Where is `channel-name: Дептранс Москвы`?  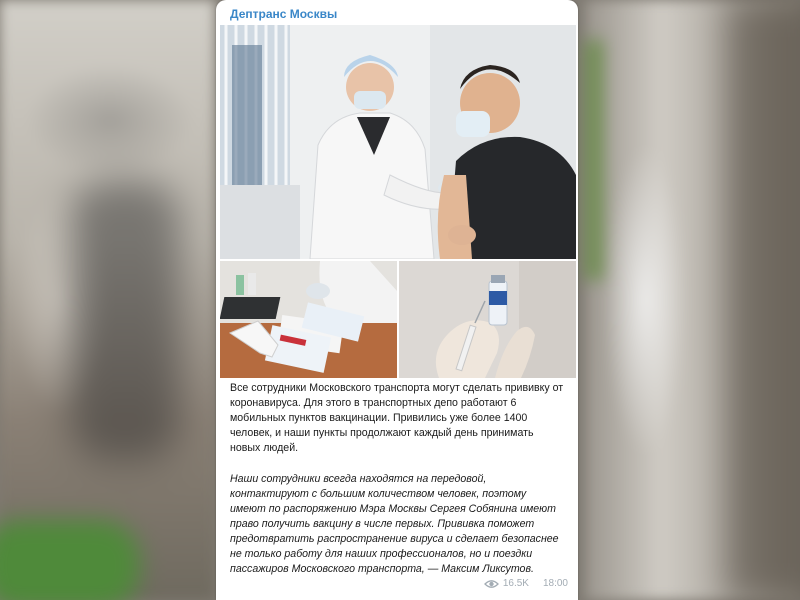 channel-name: Дептранс Москвы is located at coordinates (283, 14).